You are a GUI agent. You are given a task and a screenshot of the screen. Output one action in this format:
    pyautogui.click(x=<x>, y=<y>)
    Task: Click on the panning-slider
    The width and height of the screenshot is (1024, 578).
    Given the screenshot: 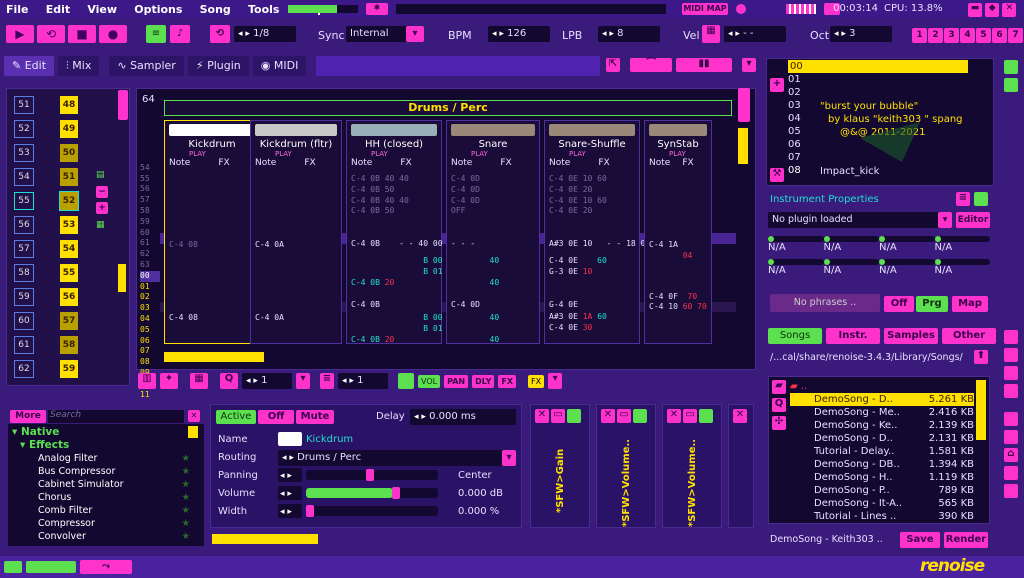 What is the action you would take?
    pyautogui.click(x=372, y=475)
    